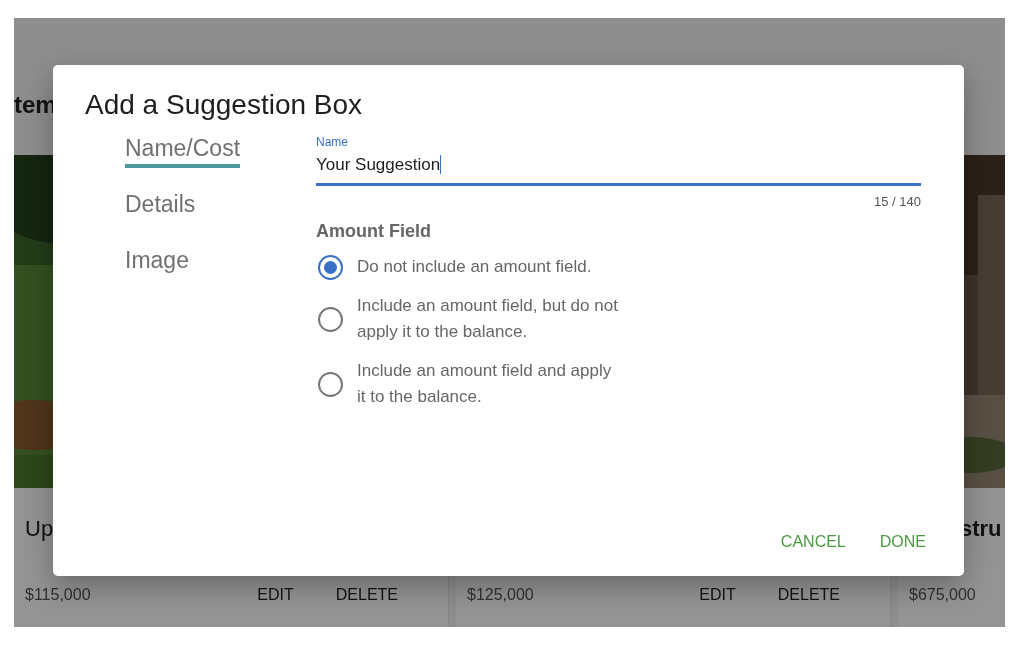 The height and width of the screenshot is (648, 1028). Describe the element at coordinates (58, 595) in the screenshot. I see `price: $115,000` at that location.